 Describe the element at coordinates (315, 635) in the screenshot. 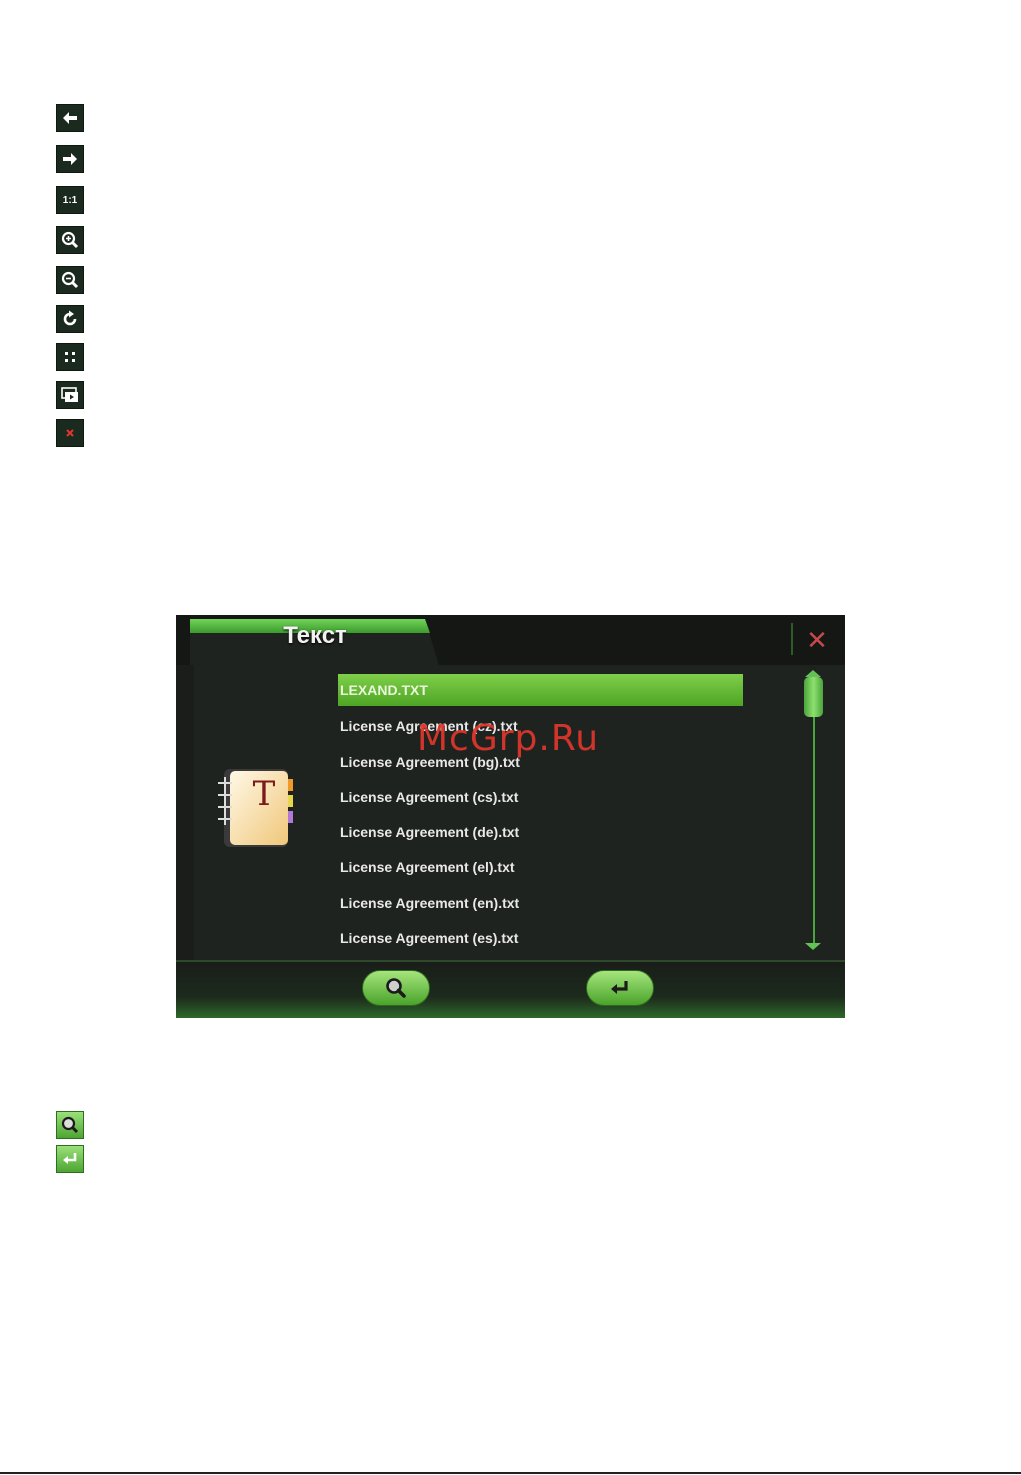

I see `tab-title: Текст` at that location.